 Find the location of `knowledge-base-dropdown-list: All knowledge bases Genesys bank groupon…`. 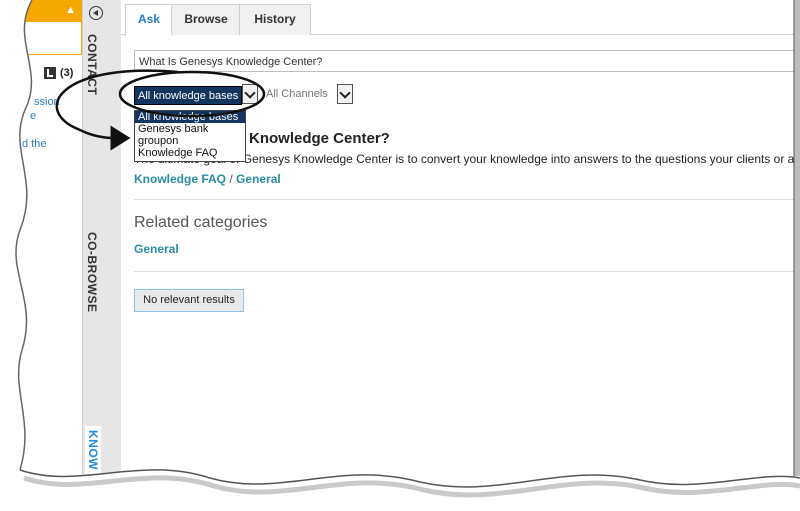

knowledge-base-dropdown-list: All knowledge bases Genesys bank groupon… is located at coordinates (190, 136).